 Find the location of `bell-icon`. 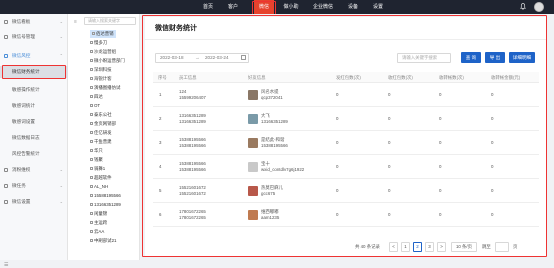

bell-icon is located at coordinates (523, 6).